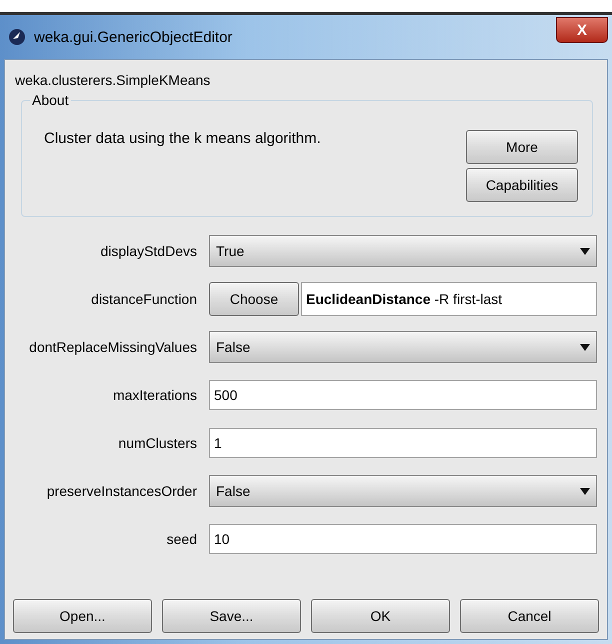  Describe the element at coordinates (154, 395) in the screenshot. I see `property-label: maxIterations` at that location.